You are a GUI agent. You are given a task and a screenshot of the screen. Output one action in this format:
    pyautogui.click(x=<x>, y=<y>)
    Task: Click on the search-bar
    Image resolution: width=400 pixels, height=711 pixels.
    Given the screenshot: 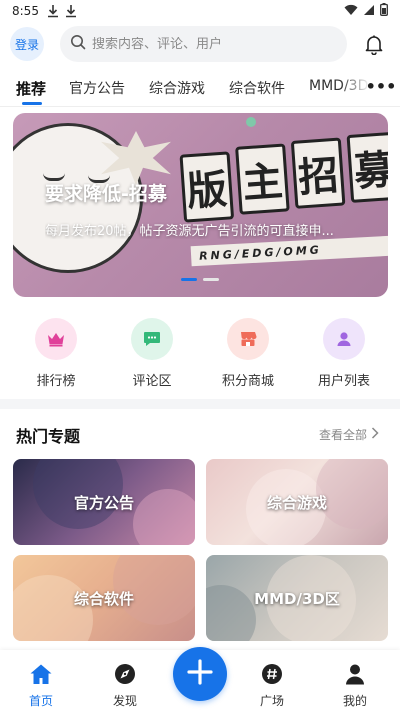 What is the action you would take?
    pyautogui.click(x=203, y=44)
    